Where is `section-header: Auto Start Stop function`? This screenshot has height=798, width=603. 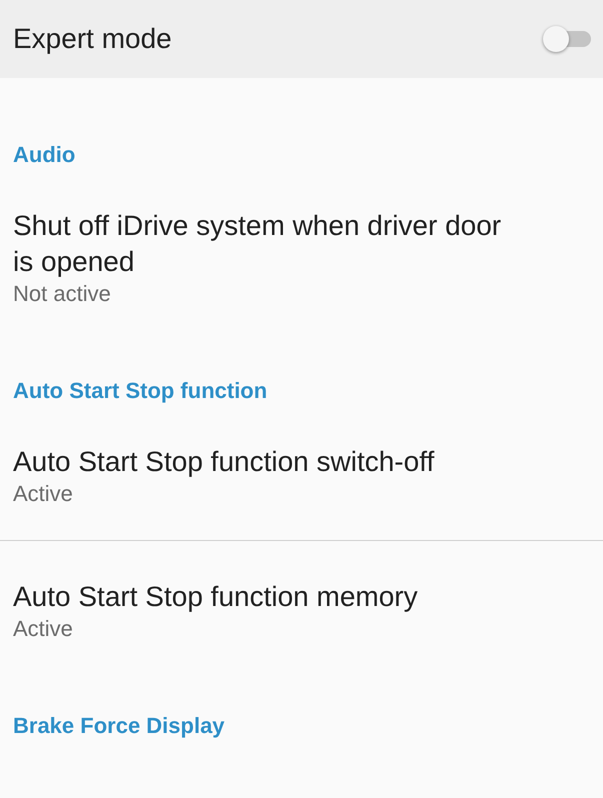 section-header: Auto Start Stop function is located at coordinates (140, 391).